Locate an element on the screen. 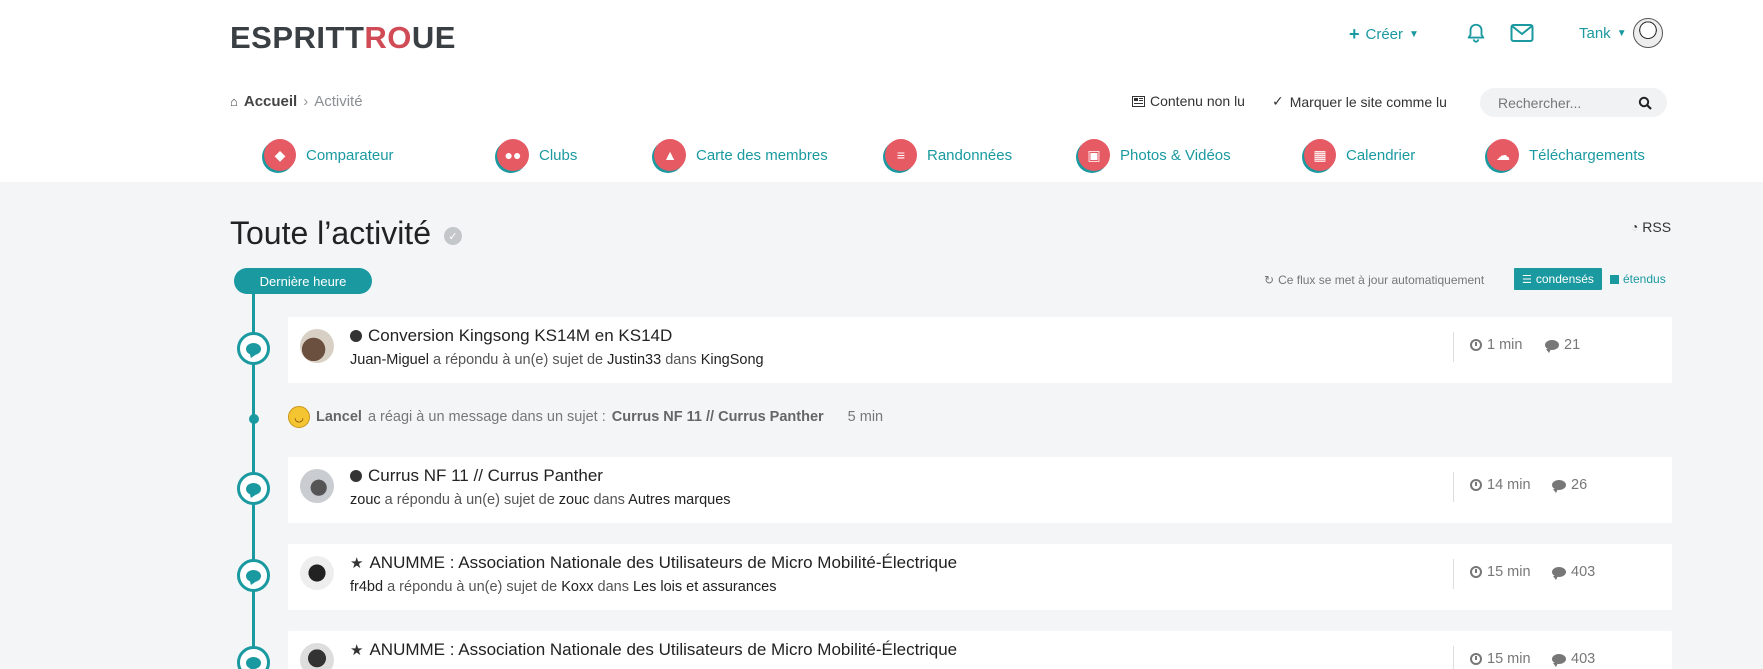 Image resolution: width=1763 pixels, height=669 pixels. check-icon: ✓ is located at coordinates (1278, 101).